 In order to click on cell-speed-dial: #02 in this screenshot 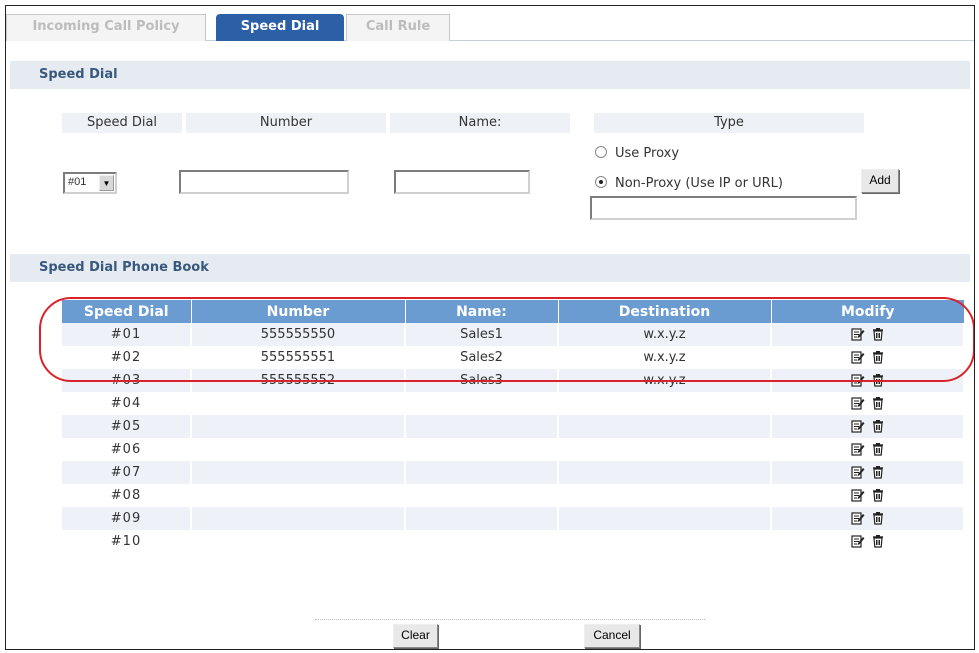, I will do `click(127, 357)`.